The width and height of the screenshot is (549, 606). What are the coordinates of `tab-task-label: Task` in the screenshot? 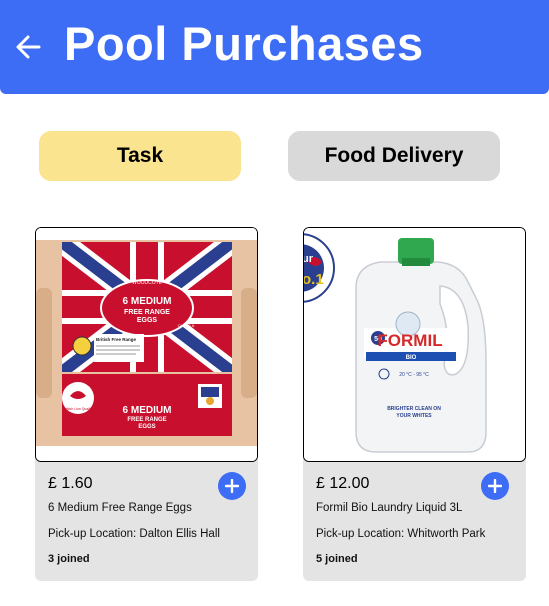 It's located at (140, 155).